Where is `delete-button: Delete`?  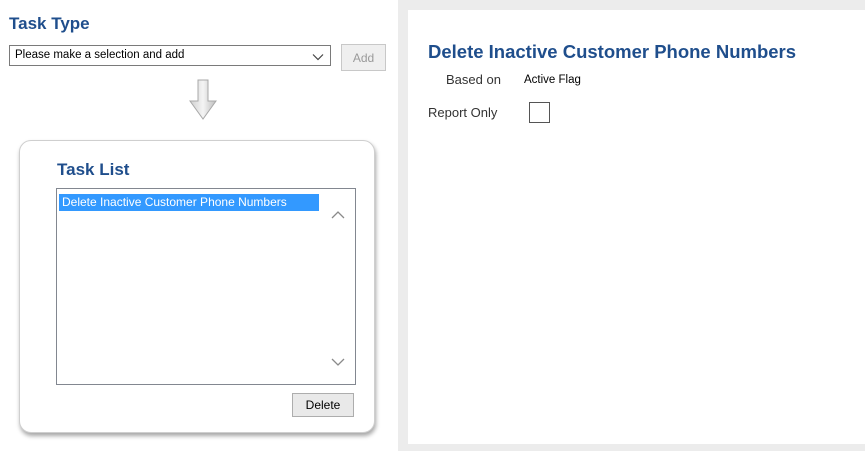
delete-button: Delete is located at coordinates (323, 405).